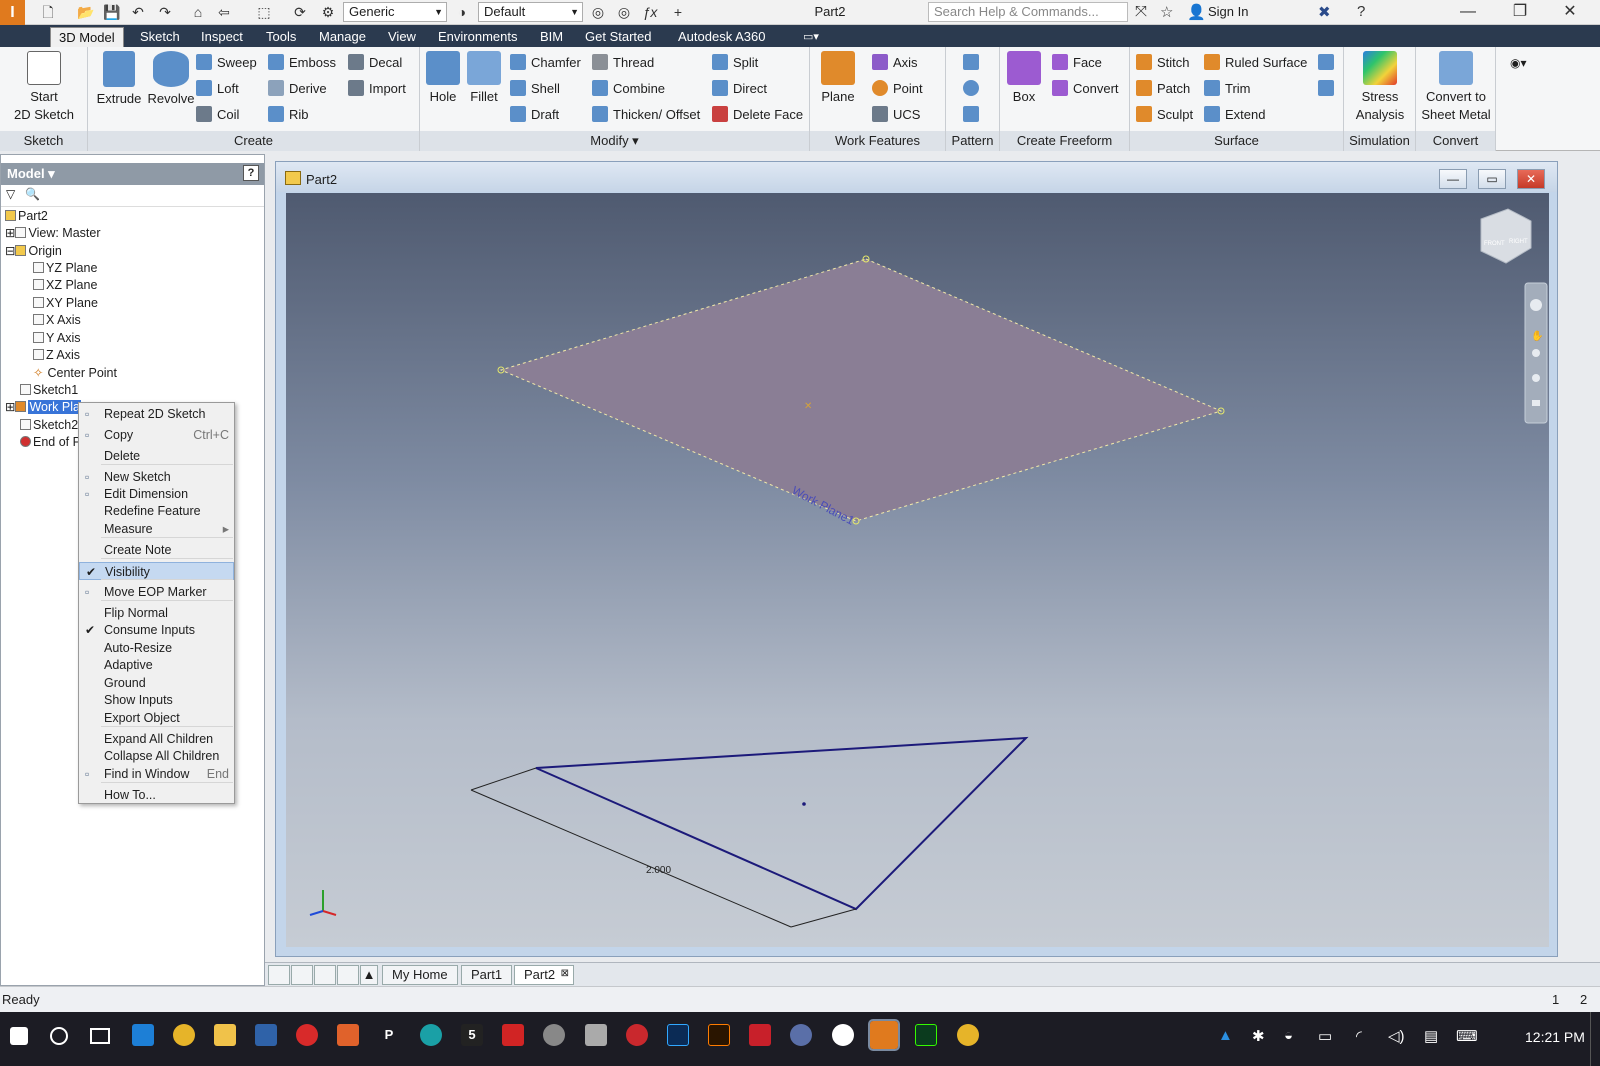 The width and height of the screenshot is (1600, 1066). Describe the element at coordinates (782, 823) in the screenshot. I see `sketch-triangle` at that location.